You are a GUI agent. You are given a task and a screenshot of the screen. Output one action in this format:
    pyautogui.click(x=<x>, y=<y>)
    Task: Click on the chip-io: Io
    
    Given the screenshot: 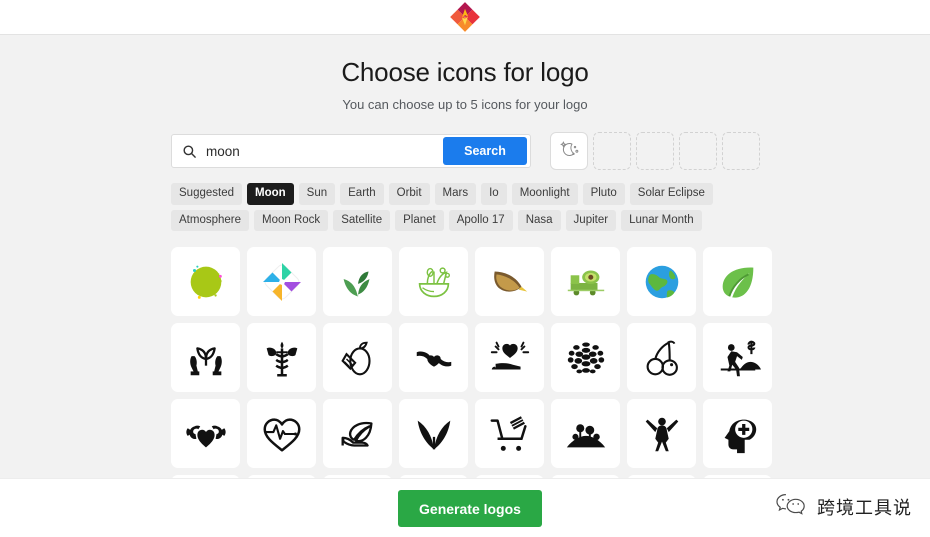 What is the action you would take?
    pyautogui.click(x=494, y=194)
    